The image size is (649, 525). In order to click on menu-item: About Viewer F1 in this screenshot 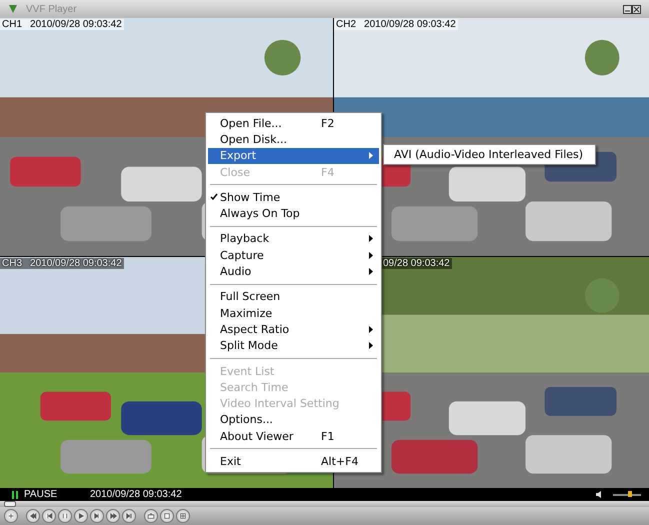, I will do `click(293, 436)`.